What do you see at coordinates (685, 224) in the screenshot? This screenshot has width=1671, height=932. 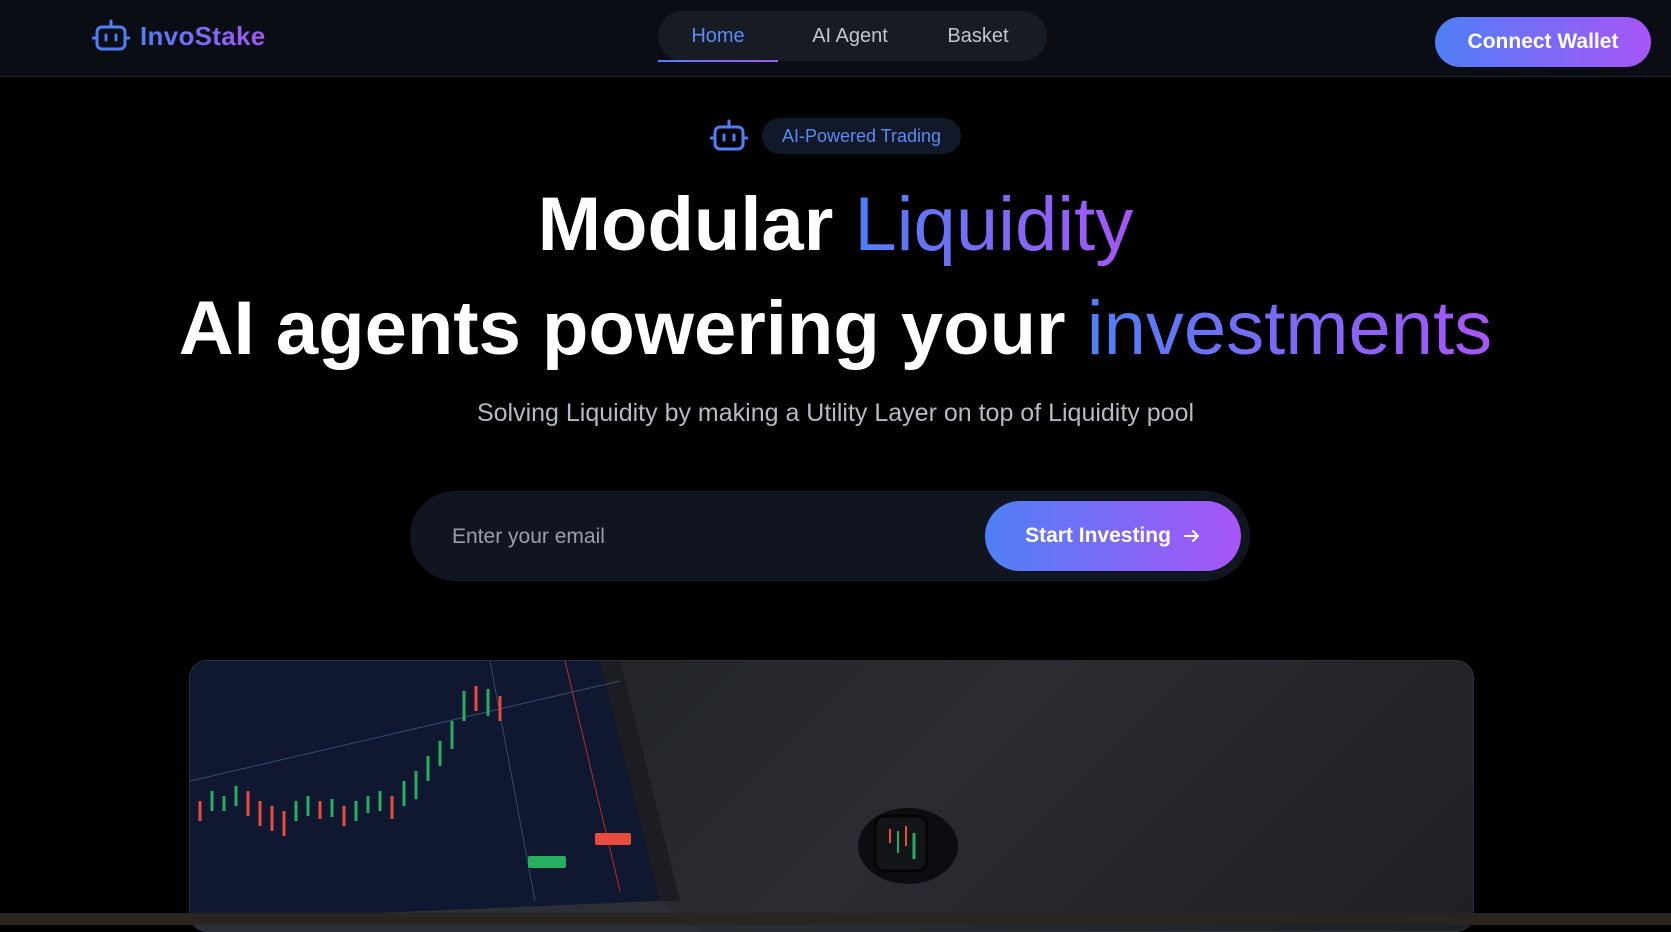 I see `headline-line-1-plain: Modular` at bounding box center [685, 224].